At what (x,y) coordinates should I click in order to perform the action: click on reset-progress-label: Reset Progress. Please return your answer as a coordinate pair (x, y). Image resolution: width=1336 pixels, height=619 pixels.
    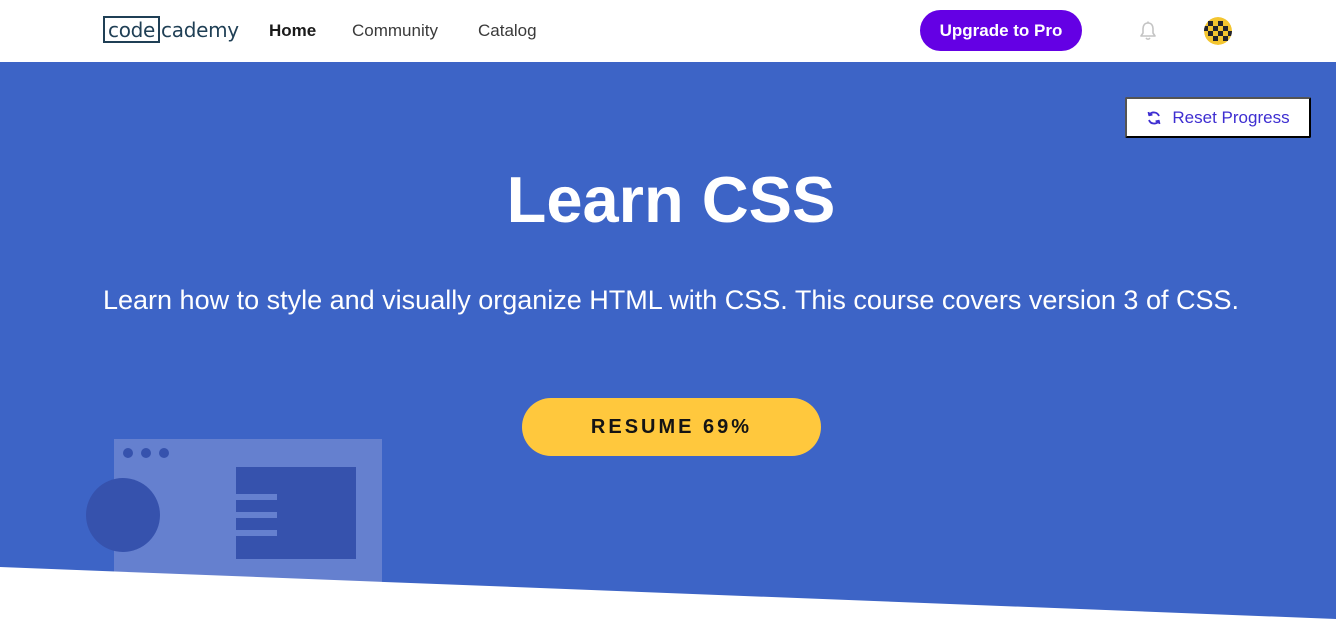
    Looking at the image, I should click on (1231, 117).